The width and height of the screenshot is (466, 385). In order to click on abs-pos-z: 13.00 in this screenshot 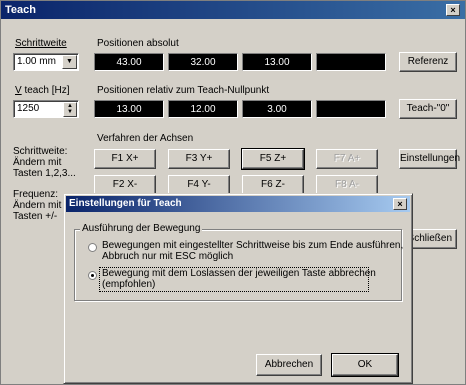, I will do `click(277, 62)`.